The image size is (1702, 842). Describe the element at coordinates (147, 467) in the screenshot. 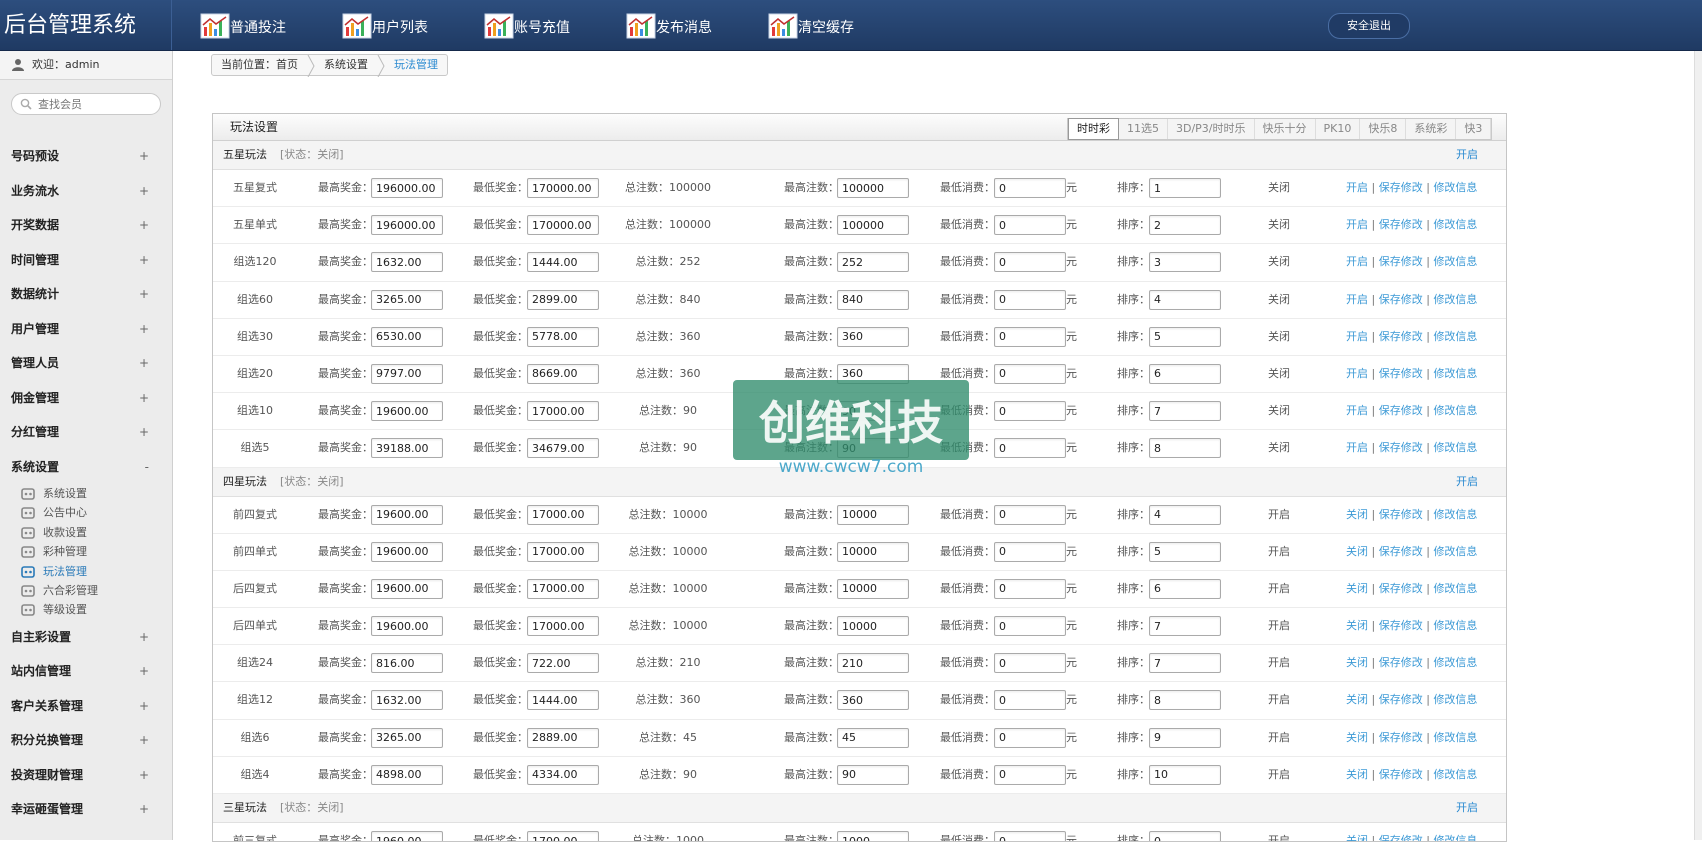

I see `expand-toggle-icon: -` at that location.